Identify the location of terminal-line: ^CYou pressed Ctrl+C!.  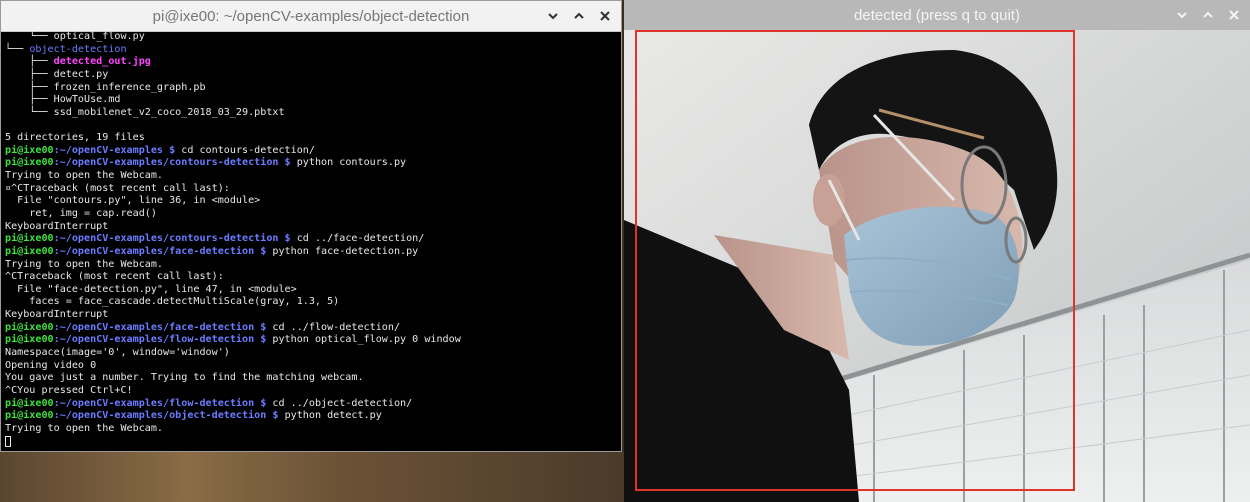
(312, 391).